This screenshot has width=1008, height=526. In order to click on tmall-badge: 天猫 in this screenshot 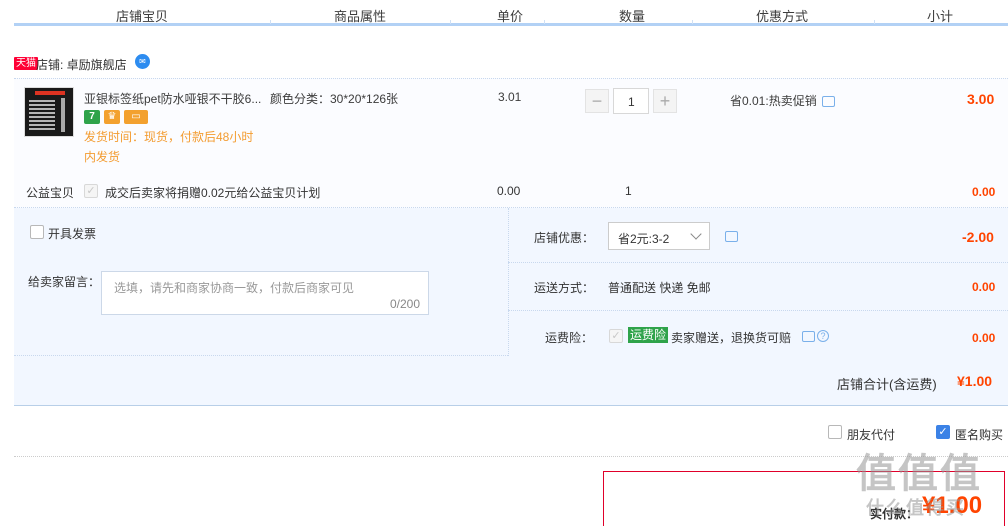, I will do `click(26, 63)`.